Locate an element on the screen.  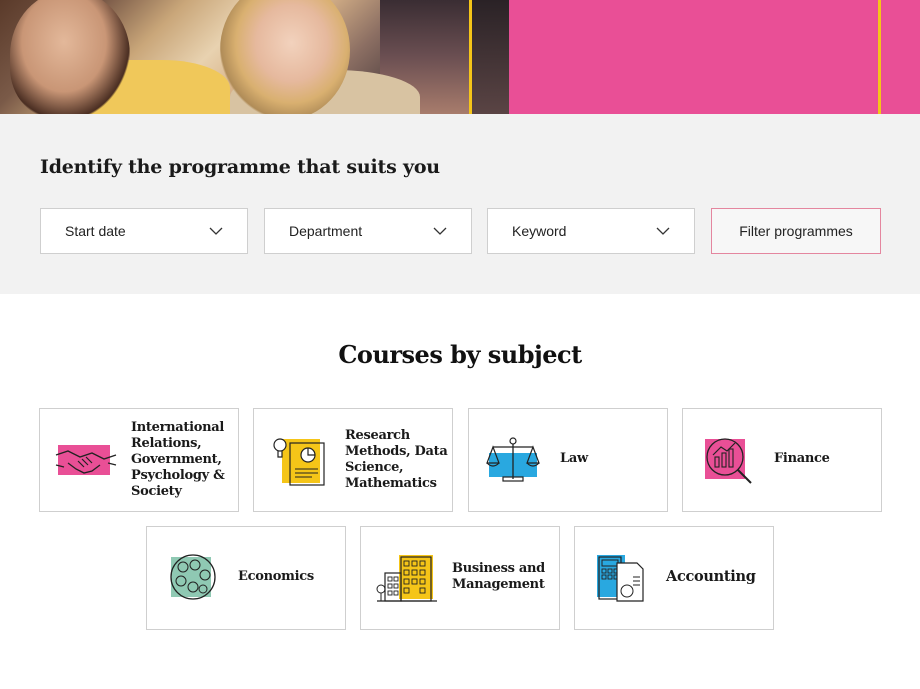
currency-globe-icon is located at coordinates (193, 577).